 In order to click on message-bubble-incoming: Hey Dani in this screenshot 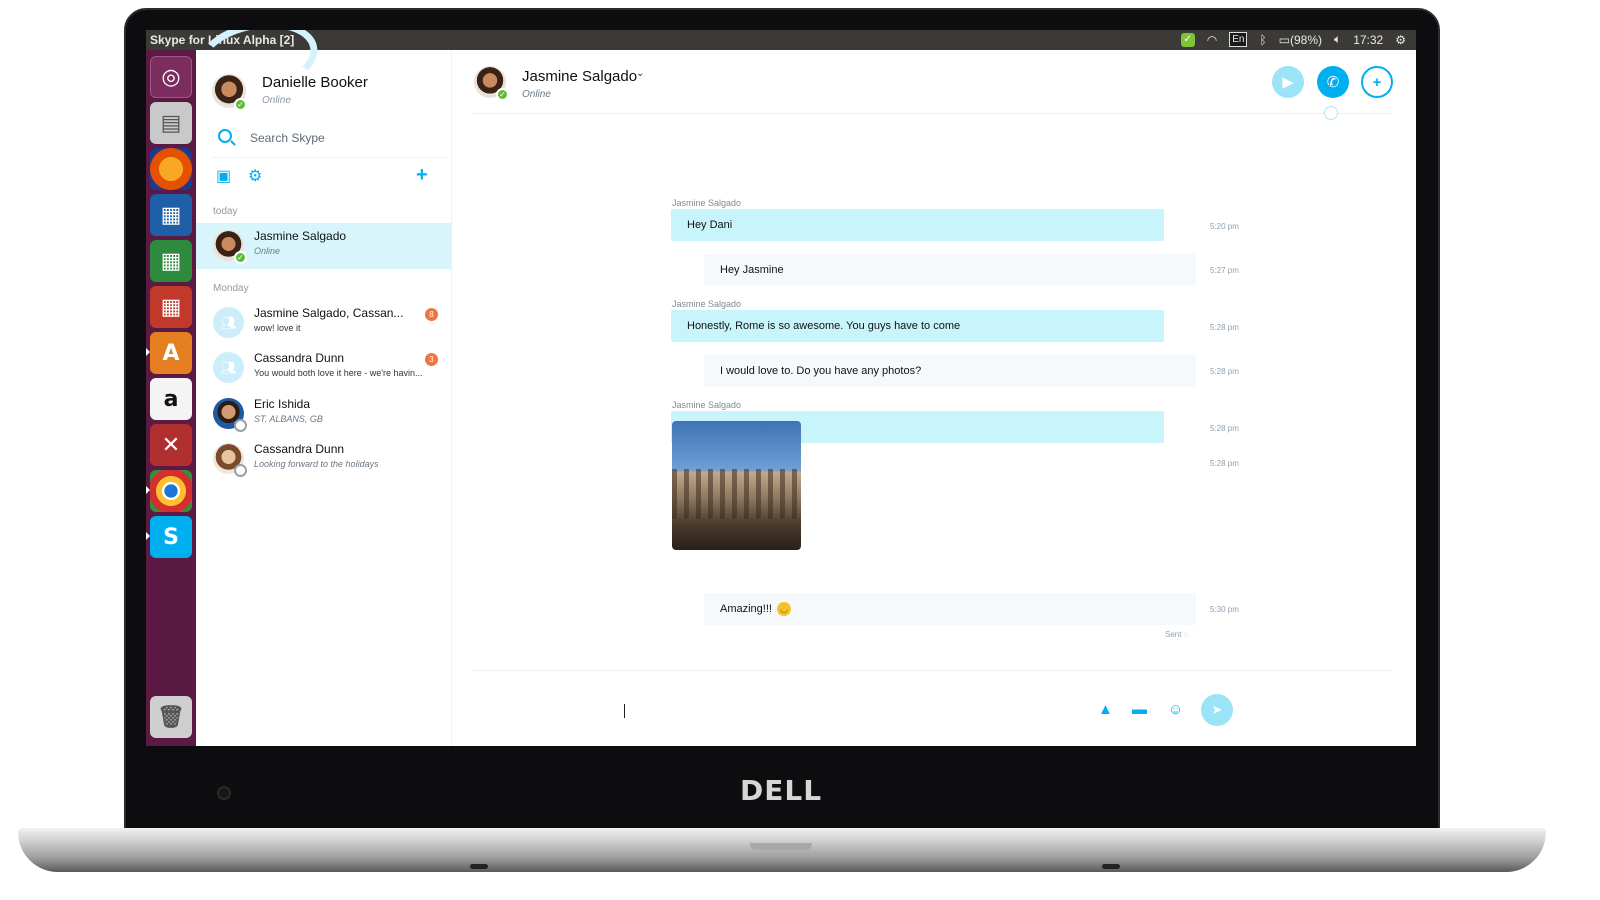, I will do `click(917, 225)`.